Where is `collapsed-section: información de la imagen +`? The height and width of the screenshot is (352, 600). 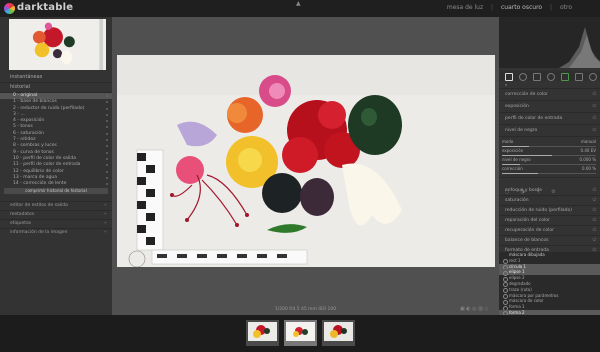 collapsed-section: información de la imagen + is located at coordinates (56, 232).